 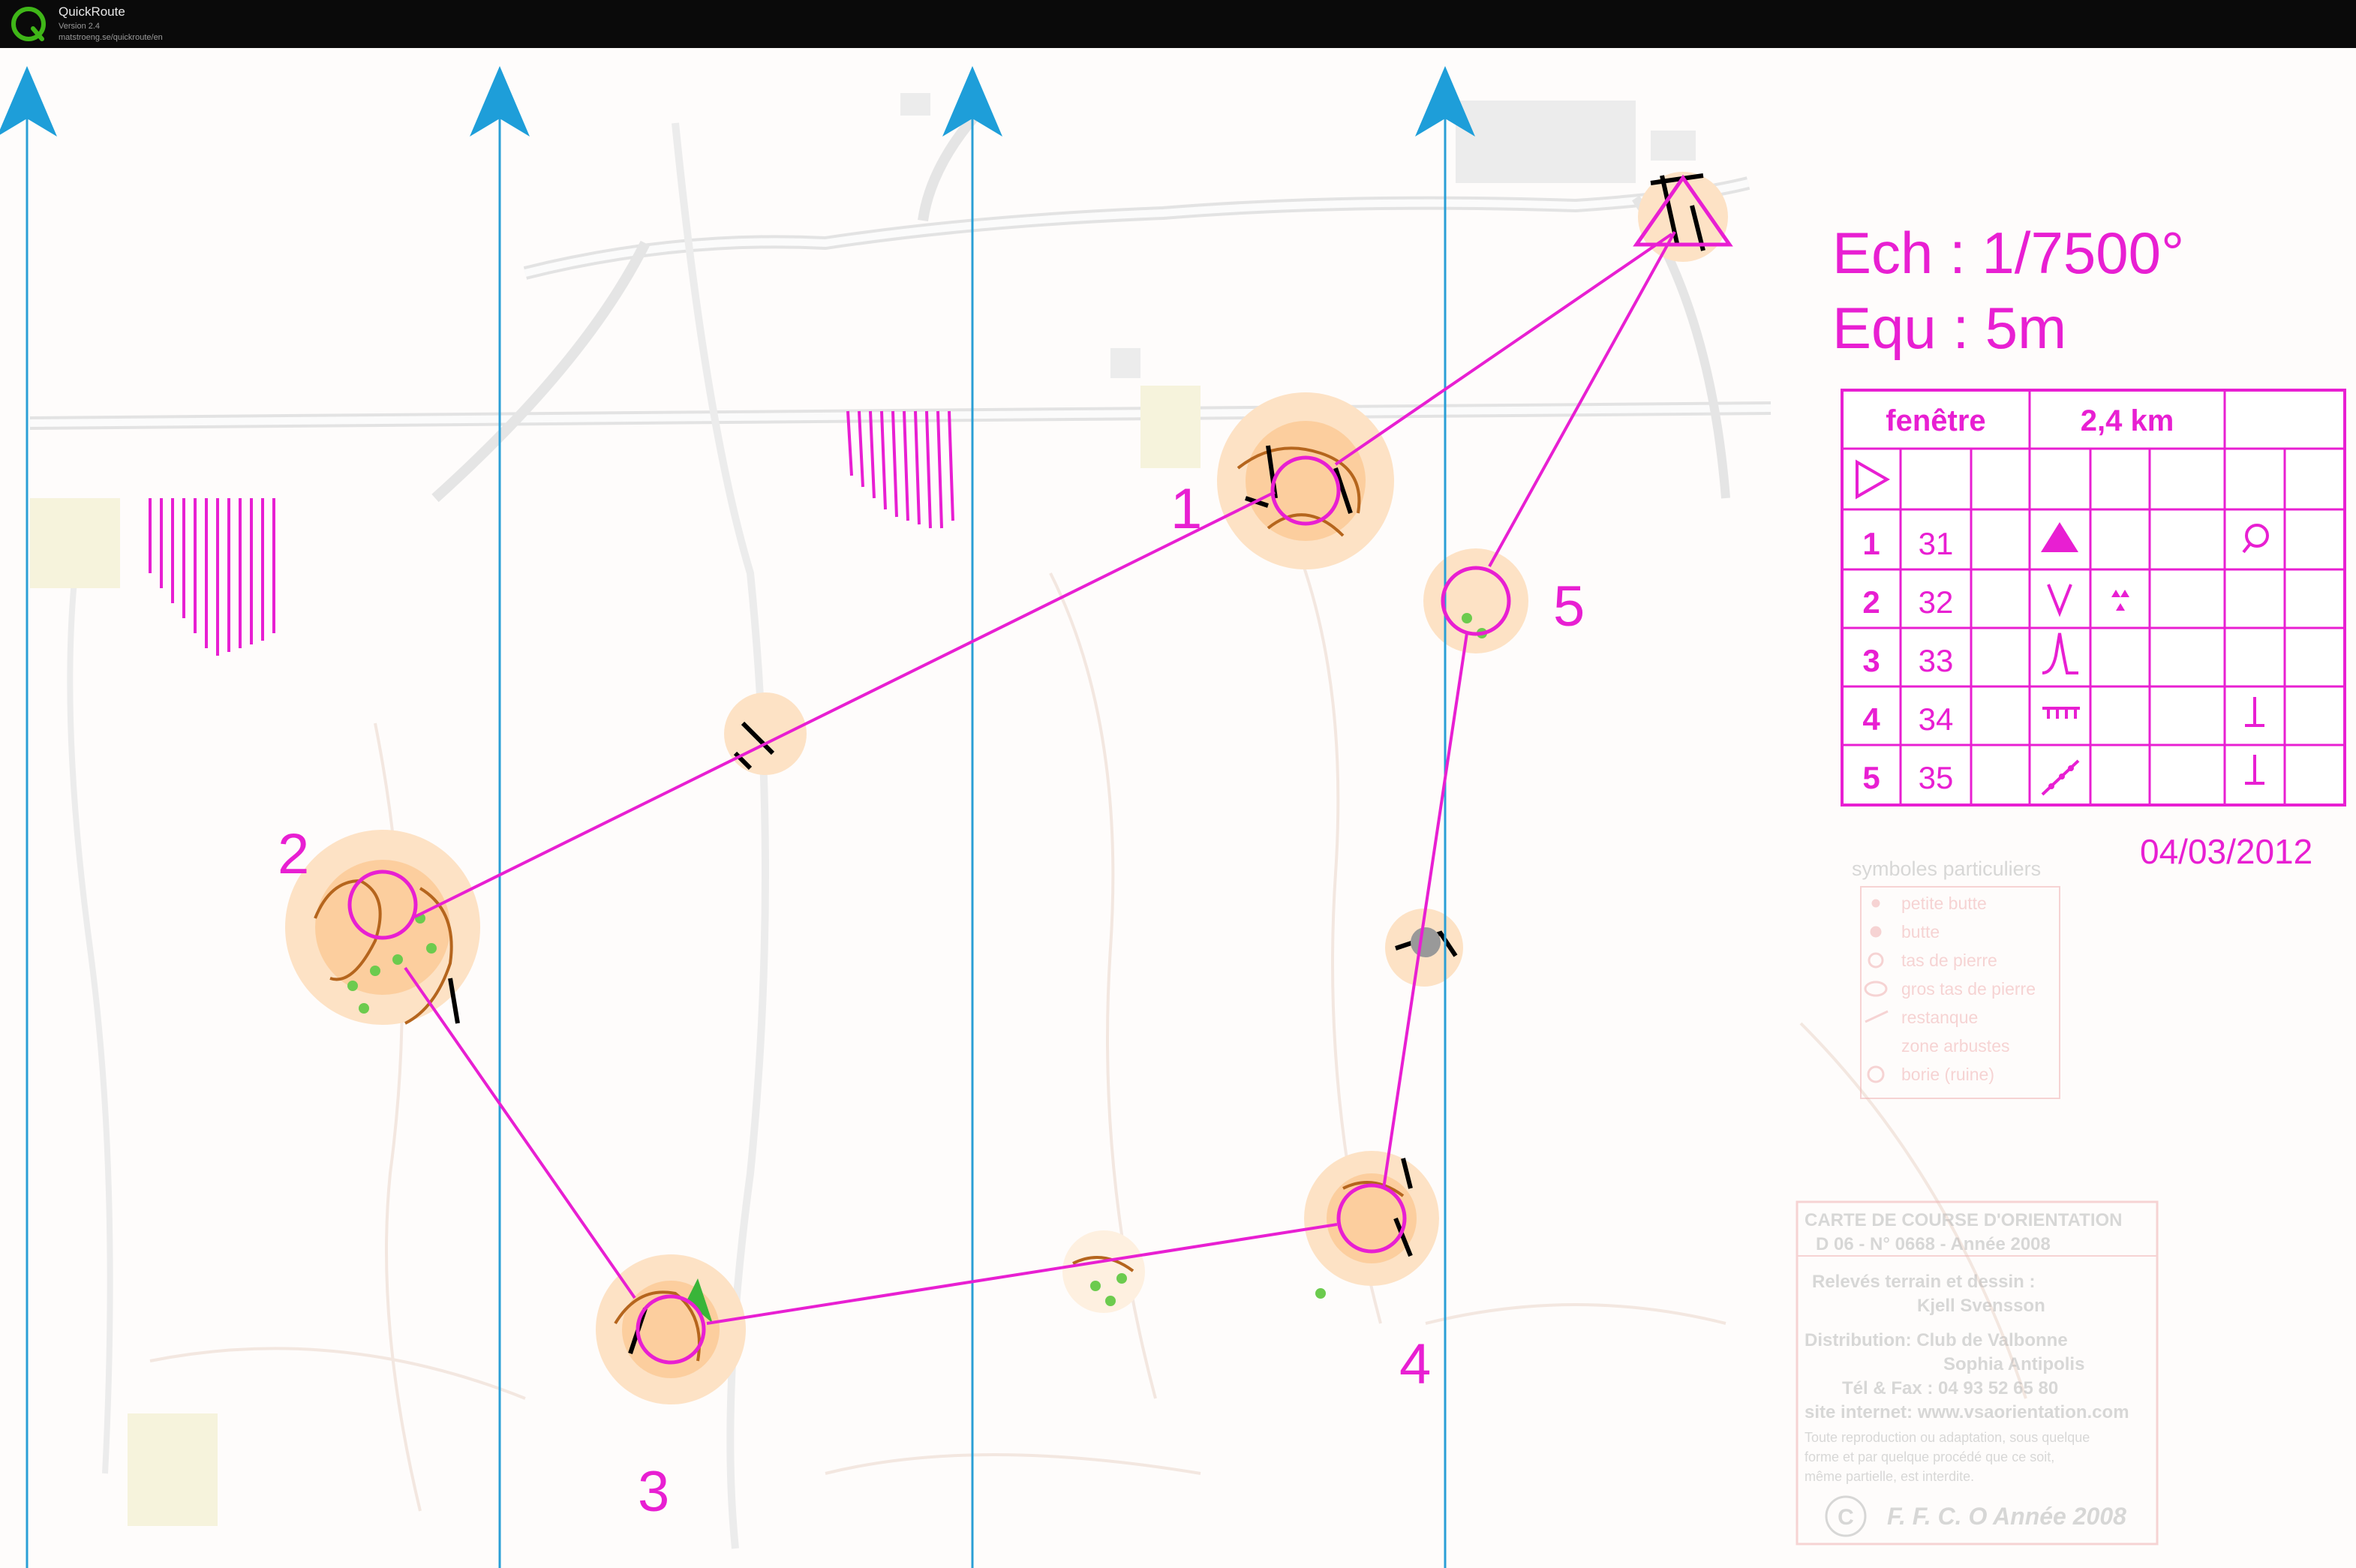 I want to click on special-symbol-item: borie (ruine), so click(x=1947, y=1075).